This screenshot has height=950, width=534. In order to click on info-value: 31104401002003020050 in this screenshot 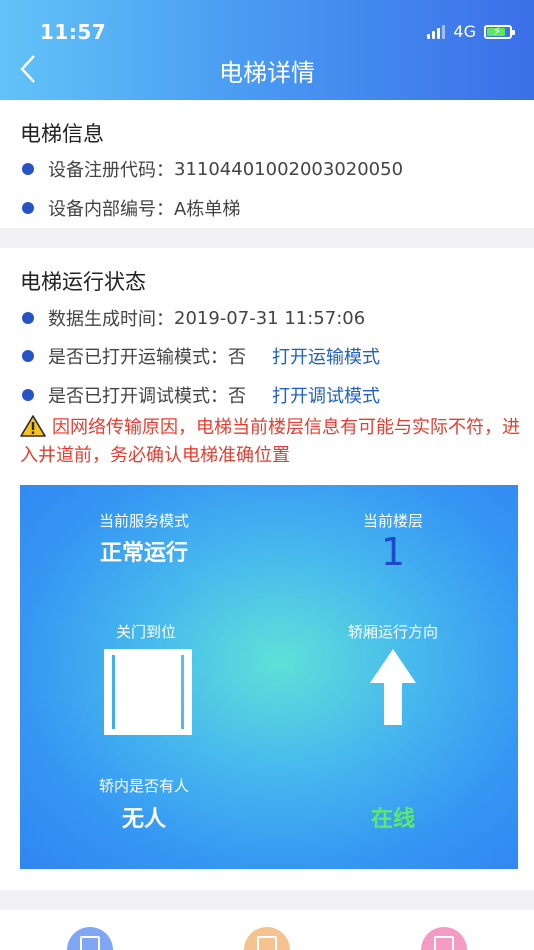, I will do `click(289, 169)`.